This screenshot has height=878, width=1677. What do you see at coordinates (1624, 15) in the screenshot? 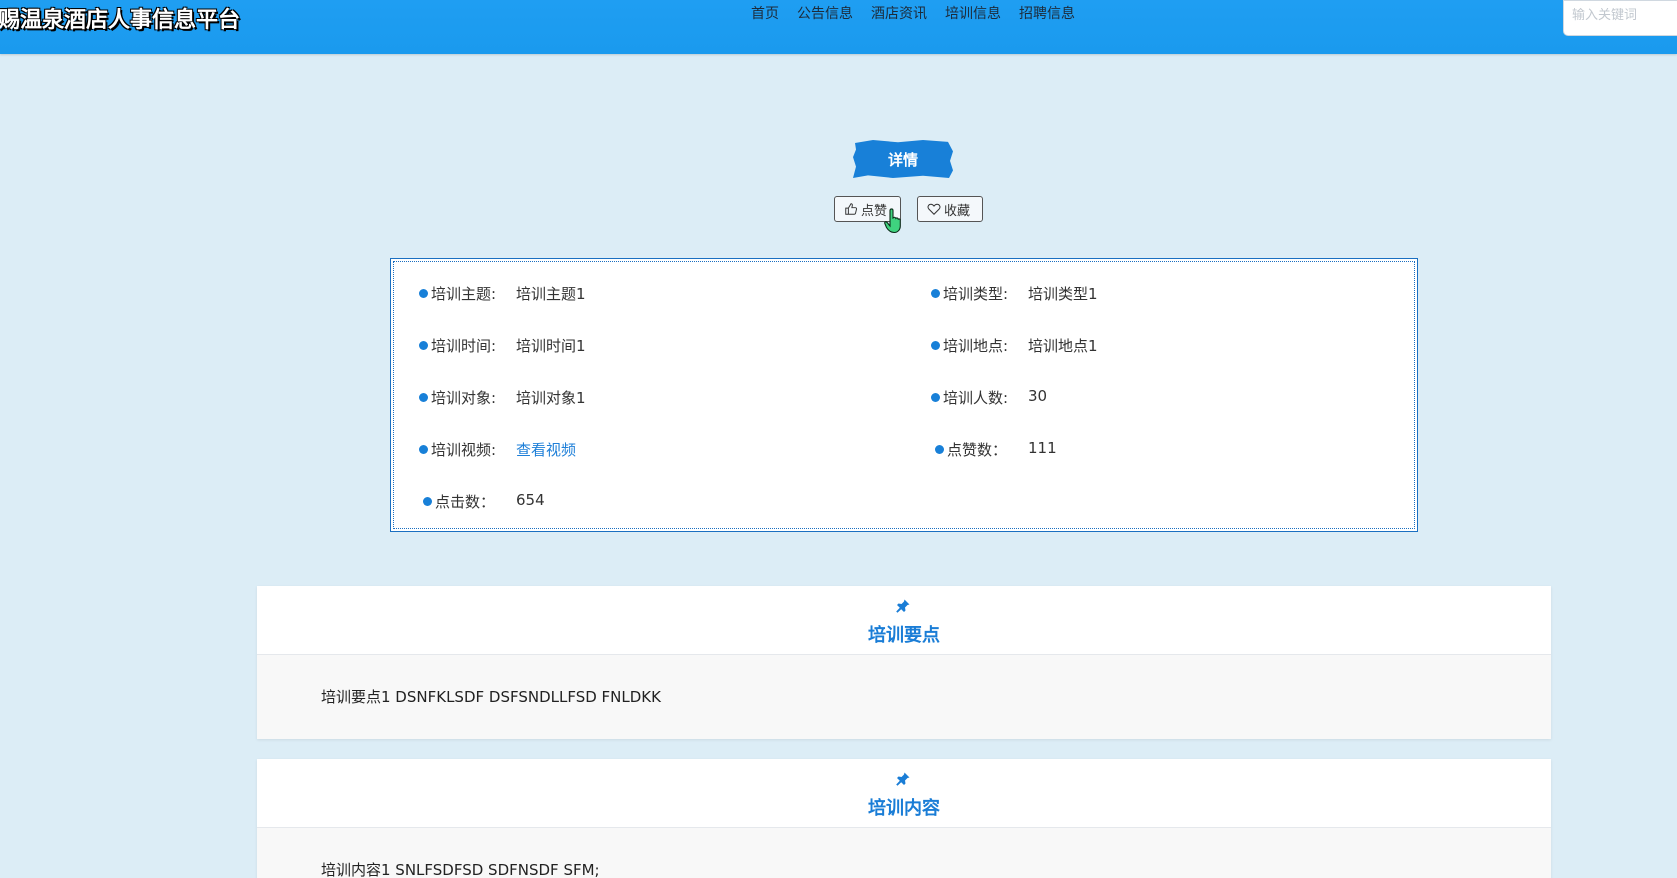
I see `search-input` at bounding box center [1624, 15].